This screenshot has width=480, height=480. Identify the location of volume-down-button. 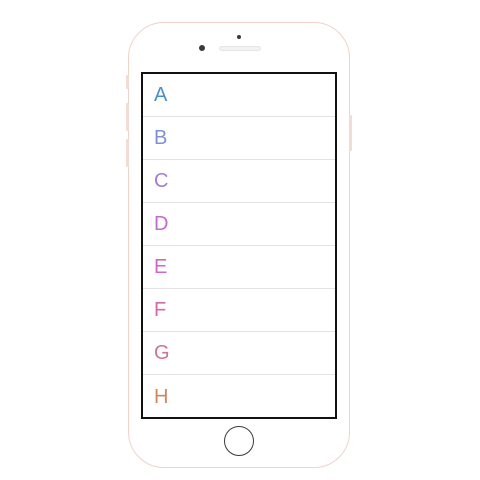
(127, 153).